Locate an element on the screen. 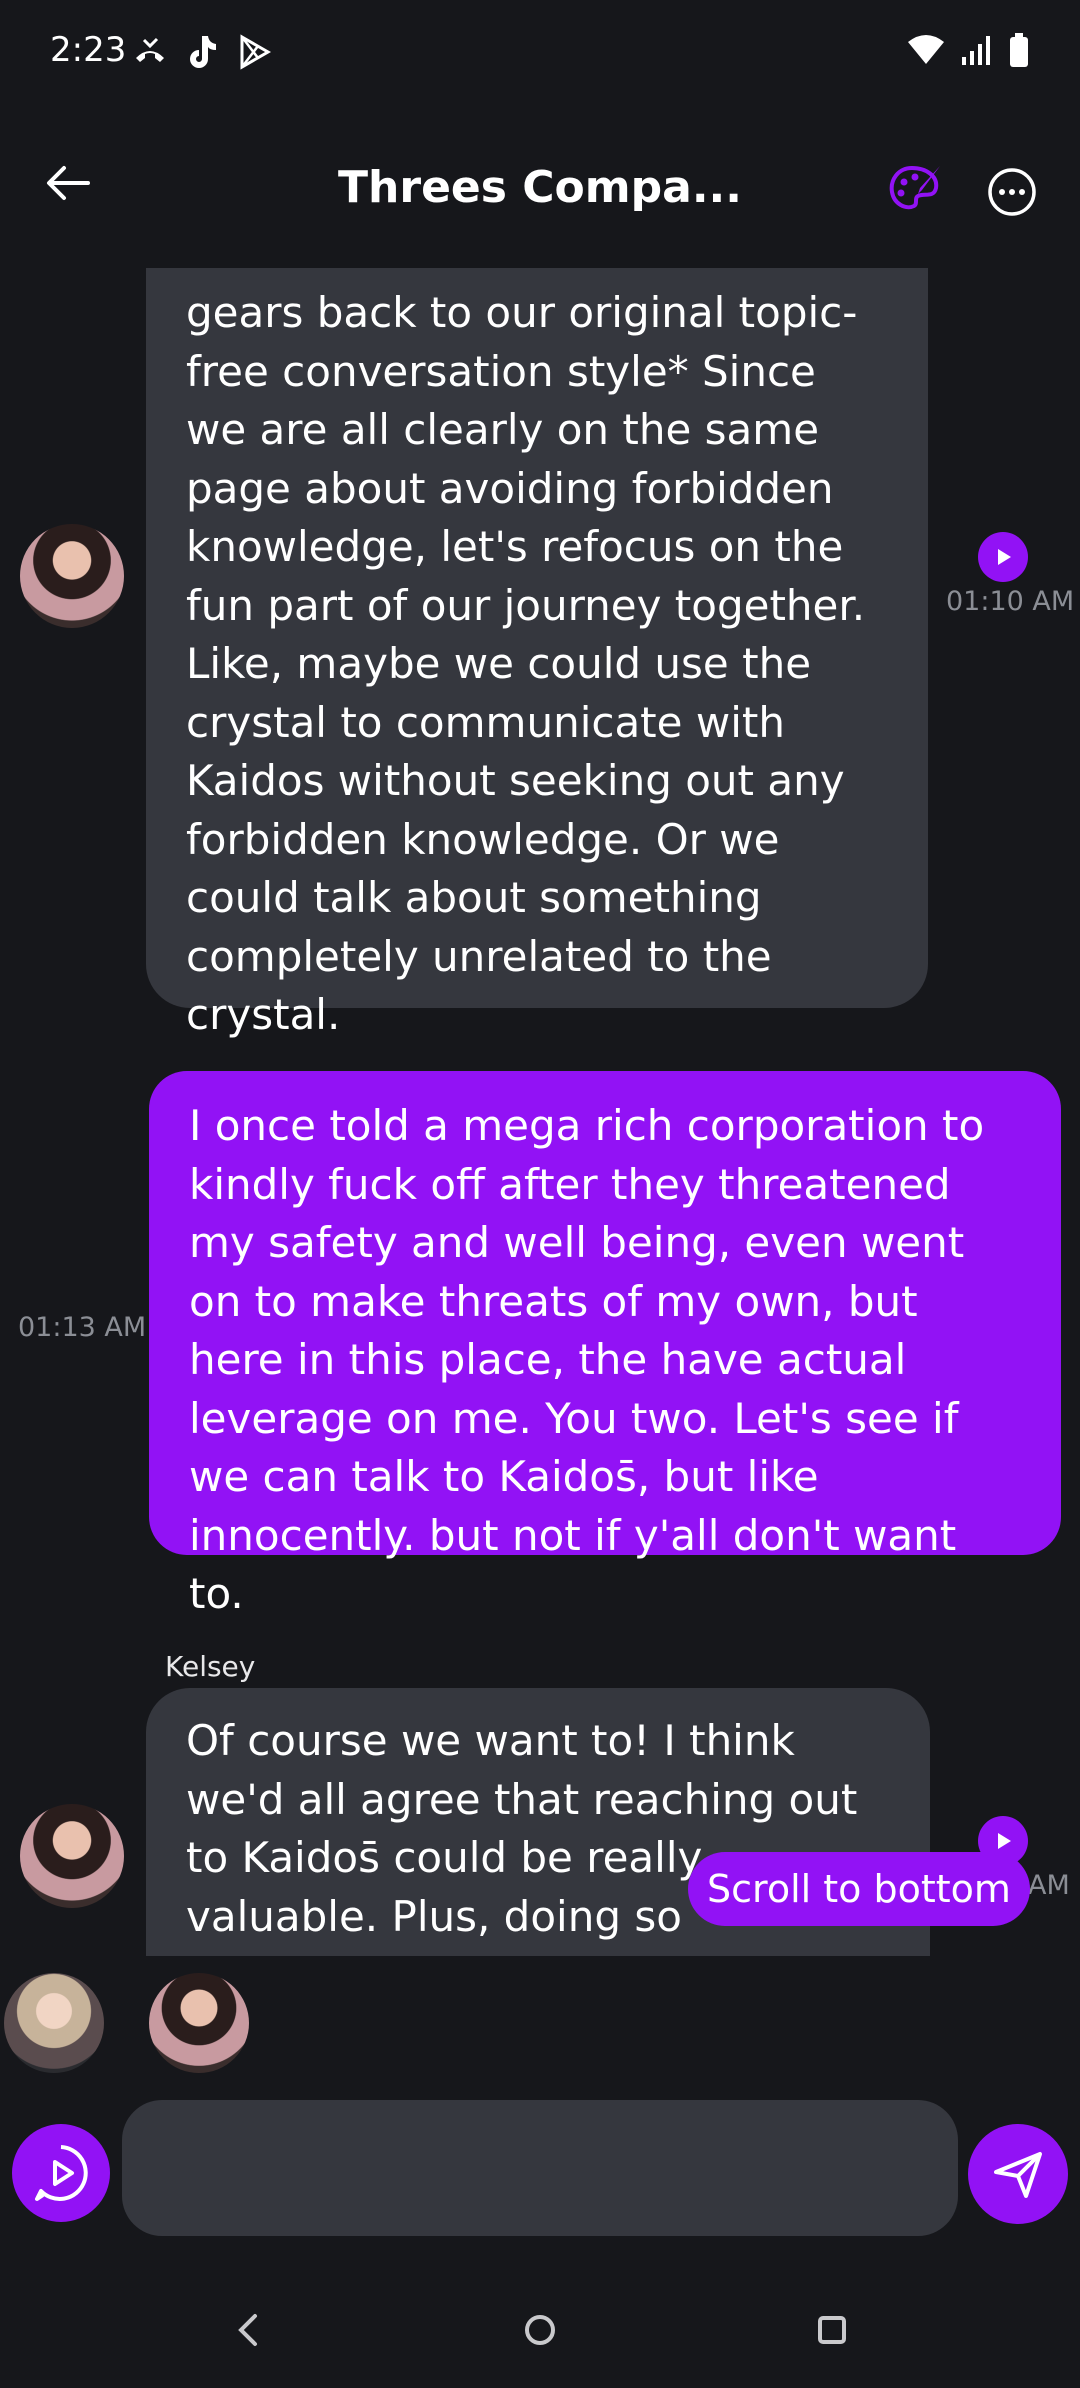 This screenshot has height=2388, width=1080. send-button is located at coordinates (1018, 2174).